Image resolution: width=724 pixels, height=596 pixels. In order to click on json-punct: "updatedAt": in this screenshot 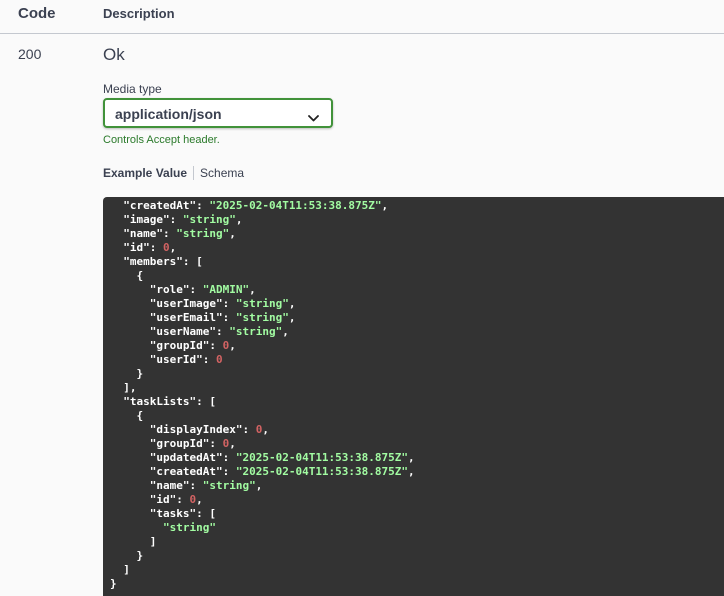, I will do `click(192, 457)`.